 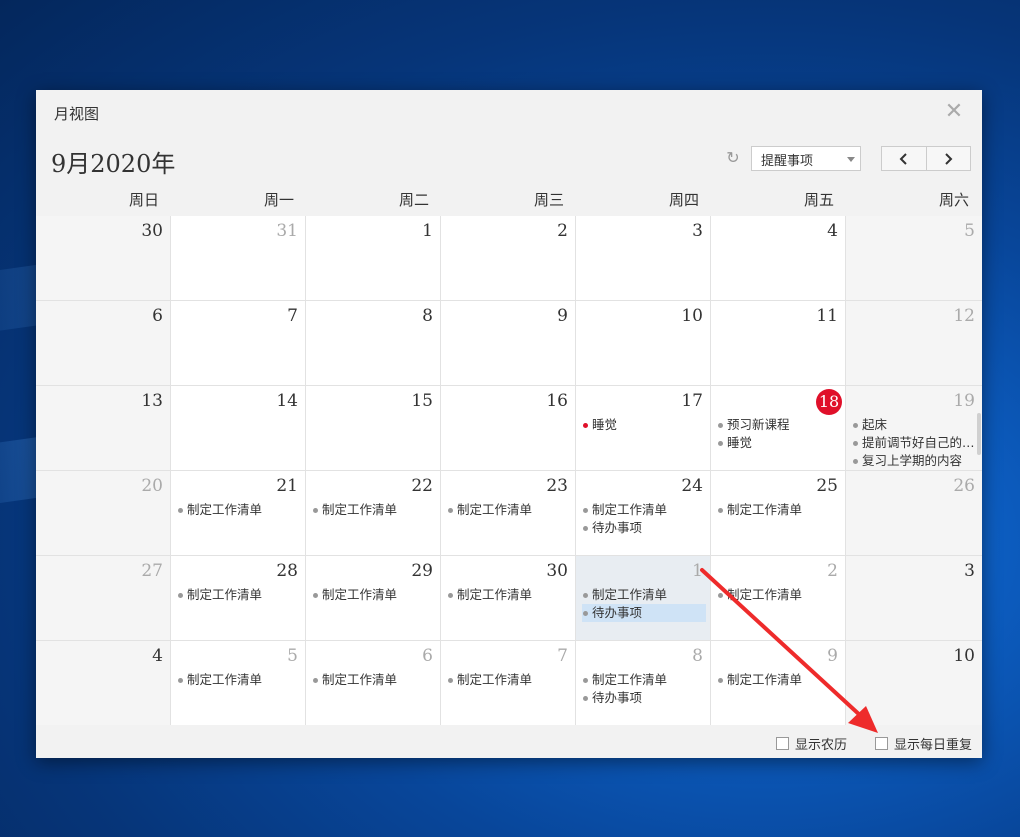 I want to click on day-cell: 9, so click(x=508, y=343).